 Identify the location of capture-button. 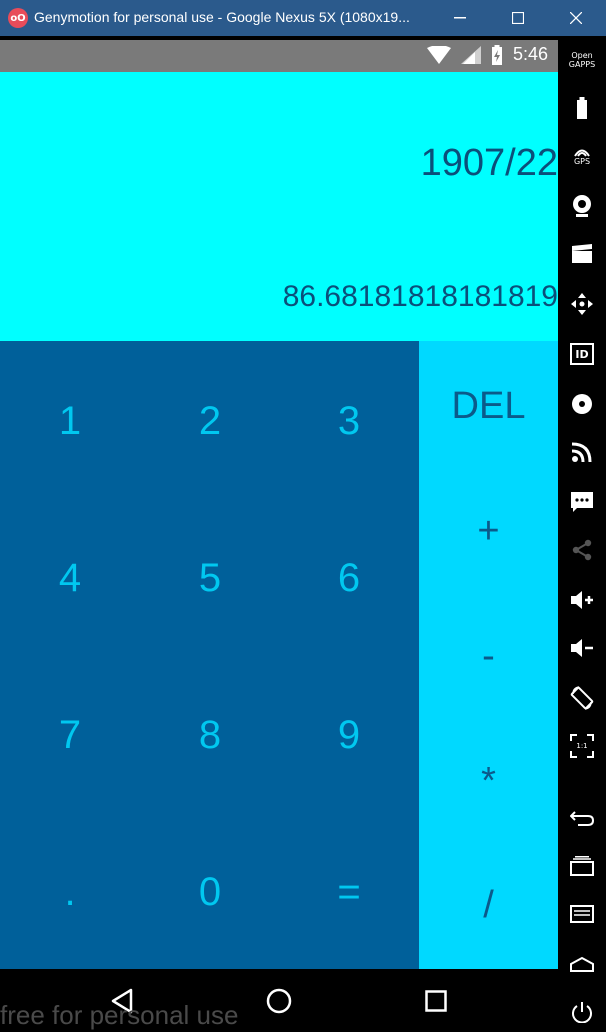
(582, 254).